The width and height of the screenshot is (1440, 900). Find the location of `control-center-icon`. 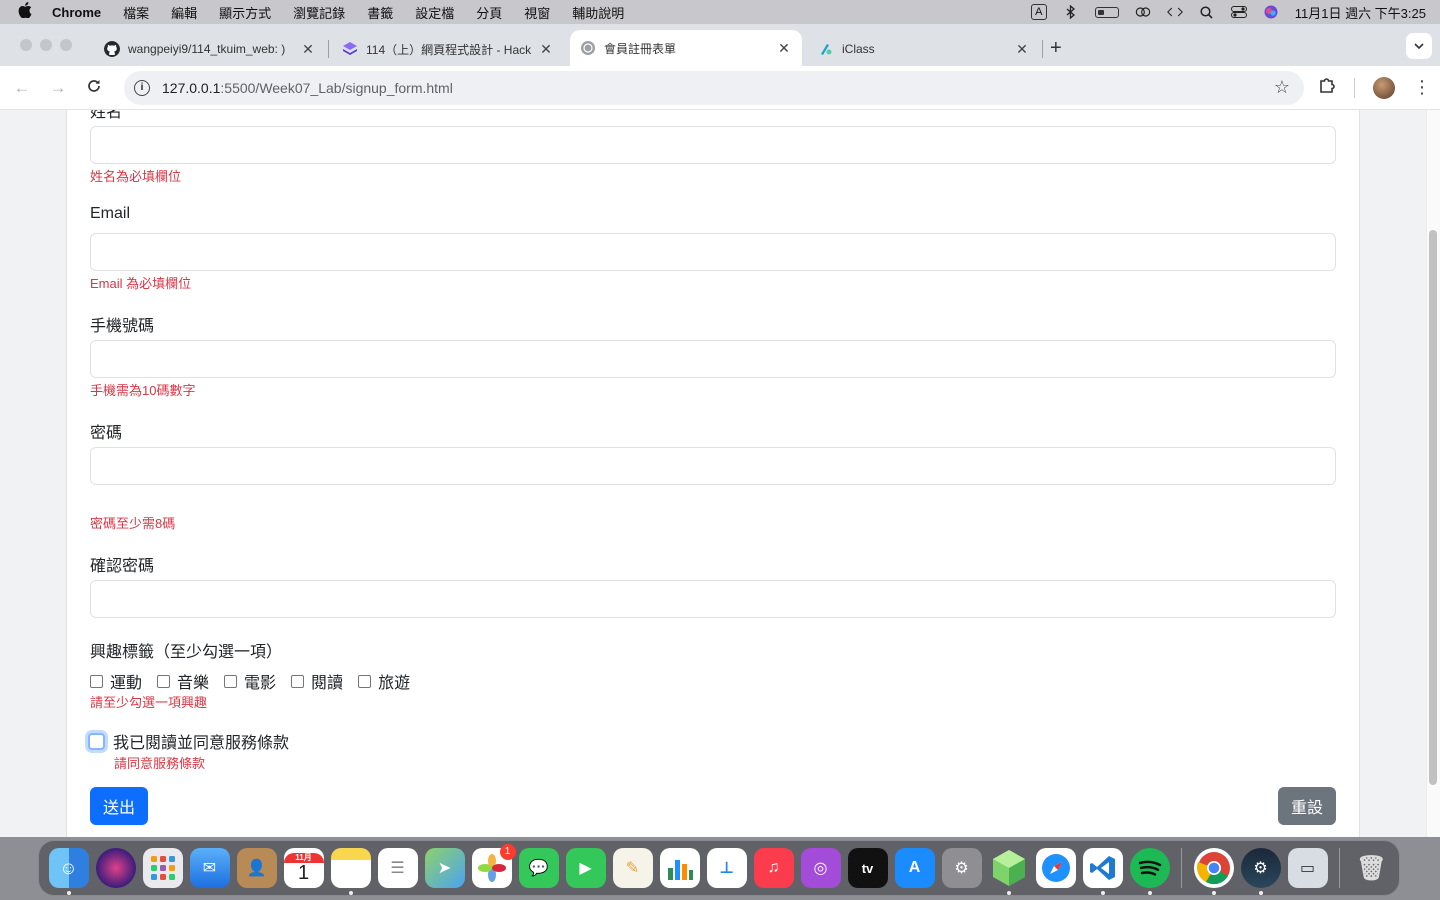

control-center-icon is located at coordinates (1238, 12).